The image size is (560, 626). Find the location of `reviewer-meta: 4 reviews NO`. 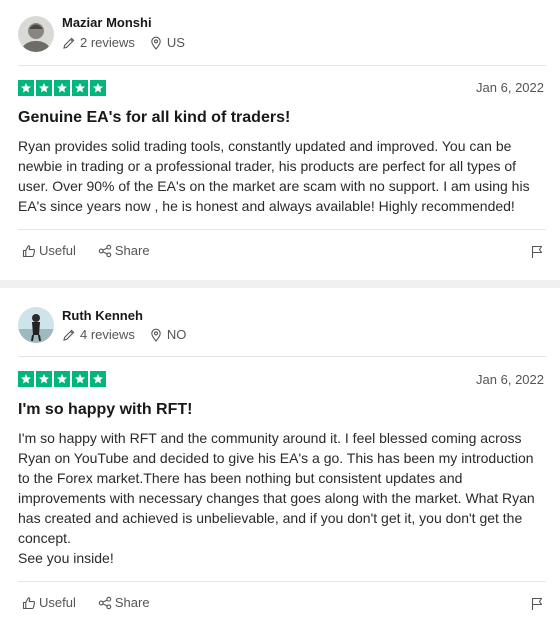

reviewer-meta: 4 reviews NO is located at coordinates (124, 334).